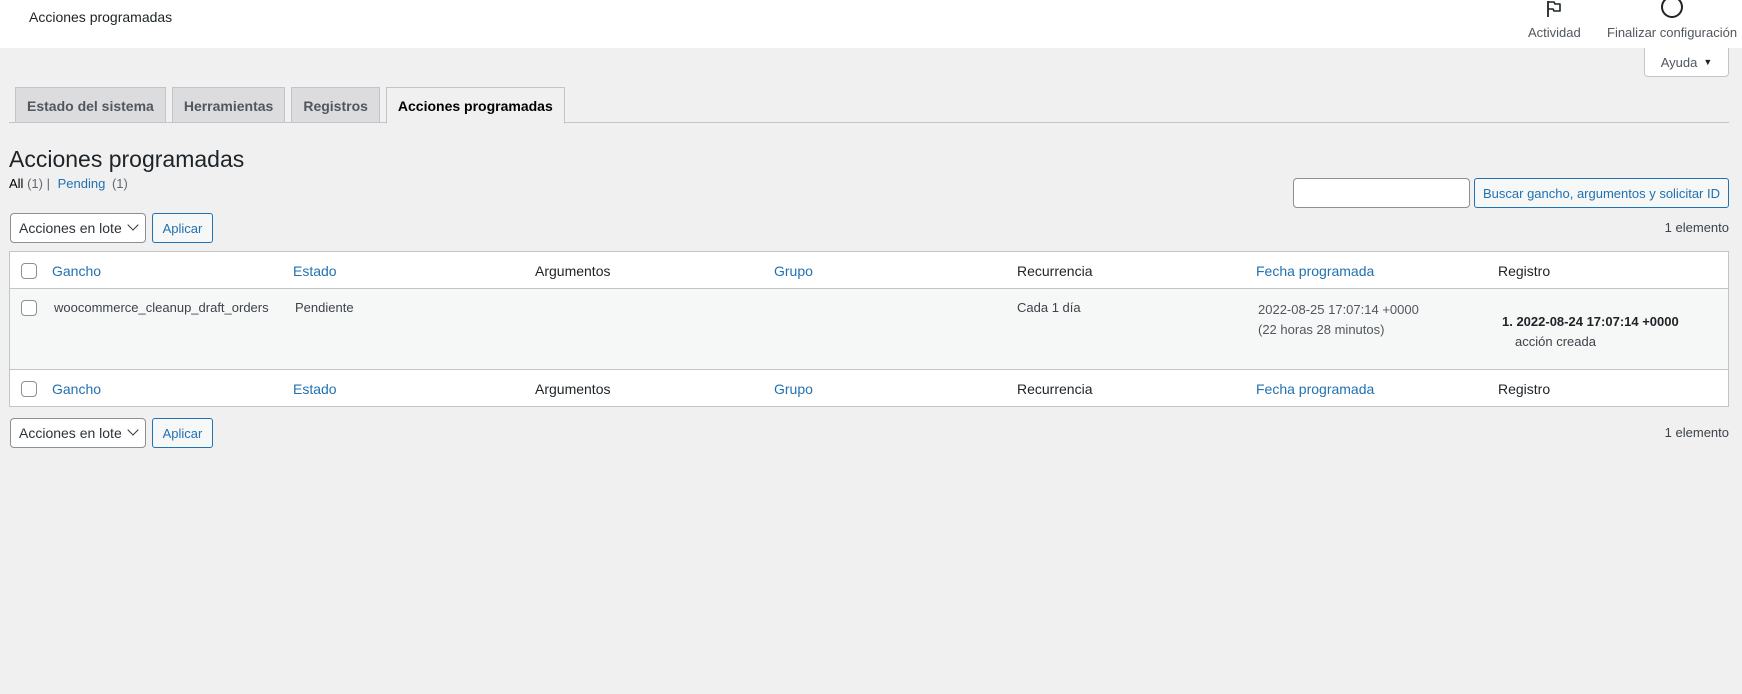 The height and width of the screenshot is (694, 1742). I want to click on filter-all-count: (1), so click(35, 183).